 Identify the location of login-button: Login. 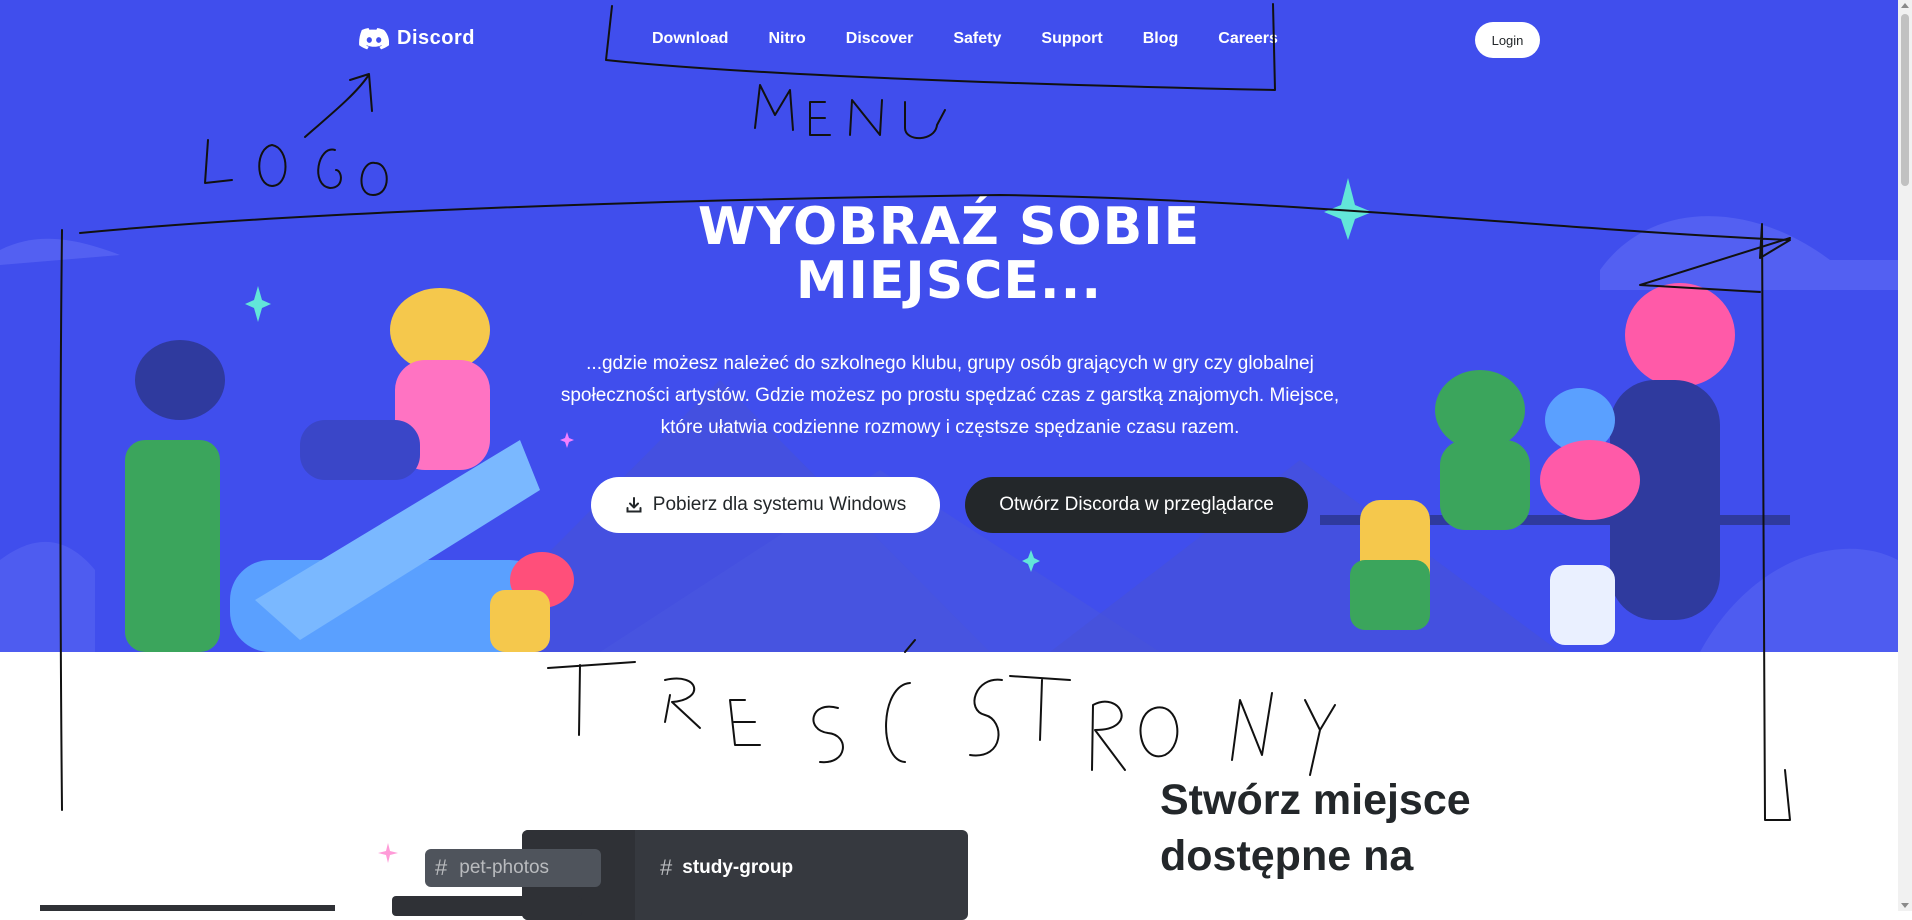
(1507, 40).